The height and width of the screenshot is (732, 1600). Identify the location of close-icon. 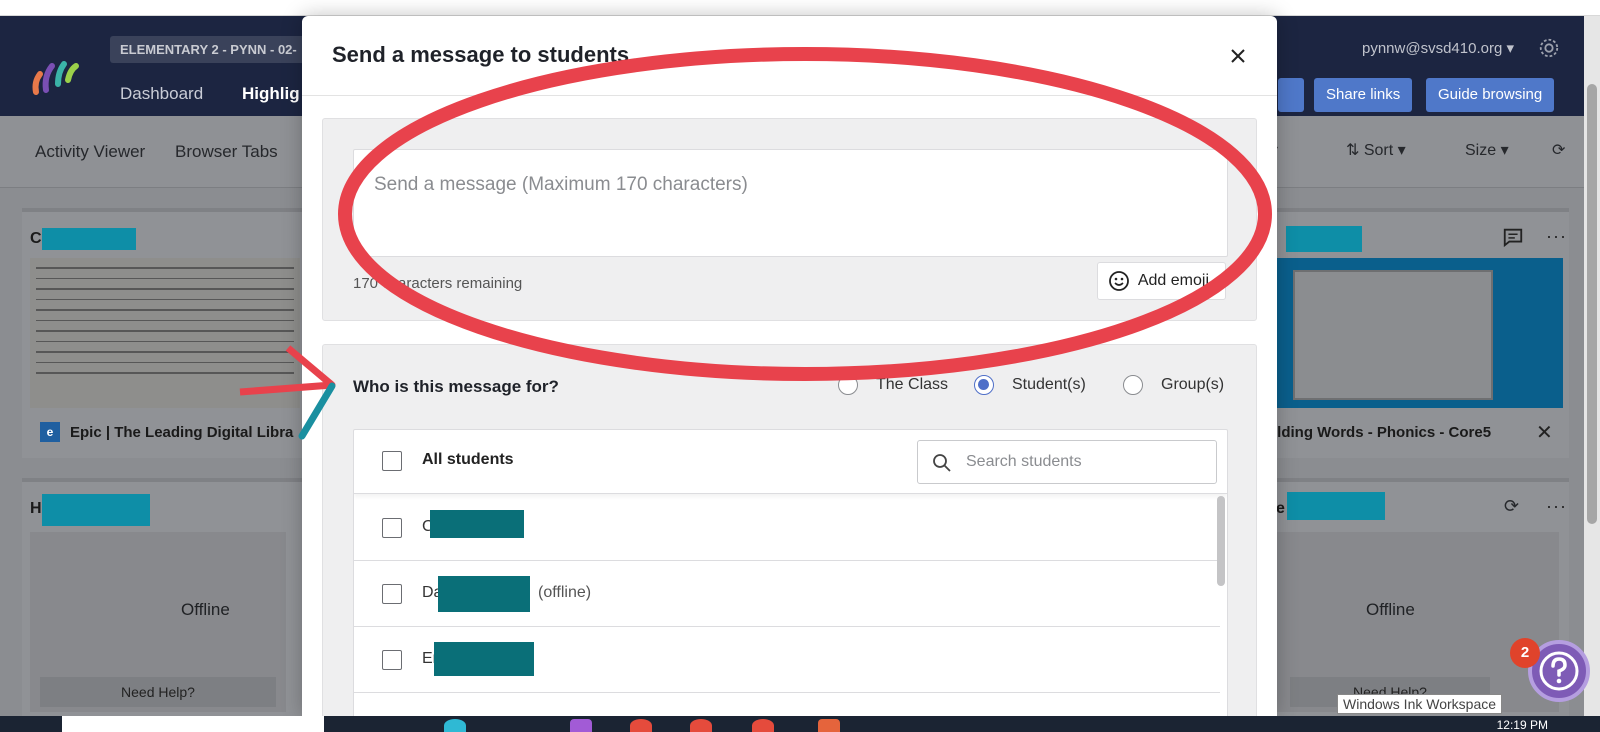
(1238, 56).